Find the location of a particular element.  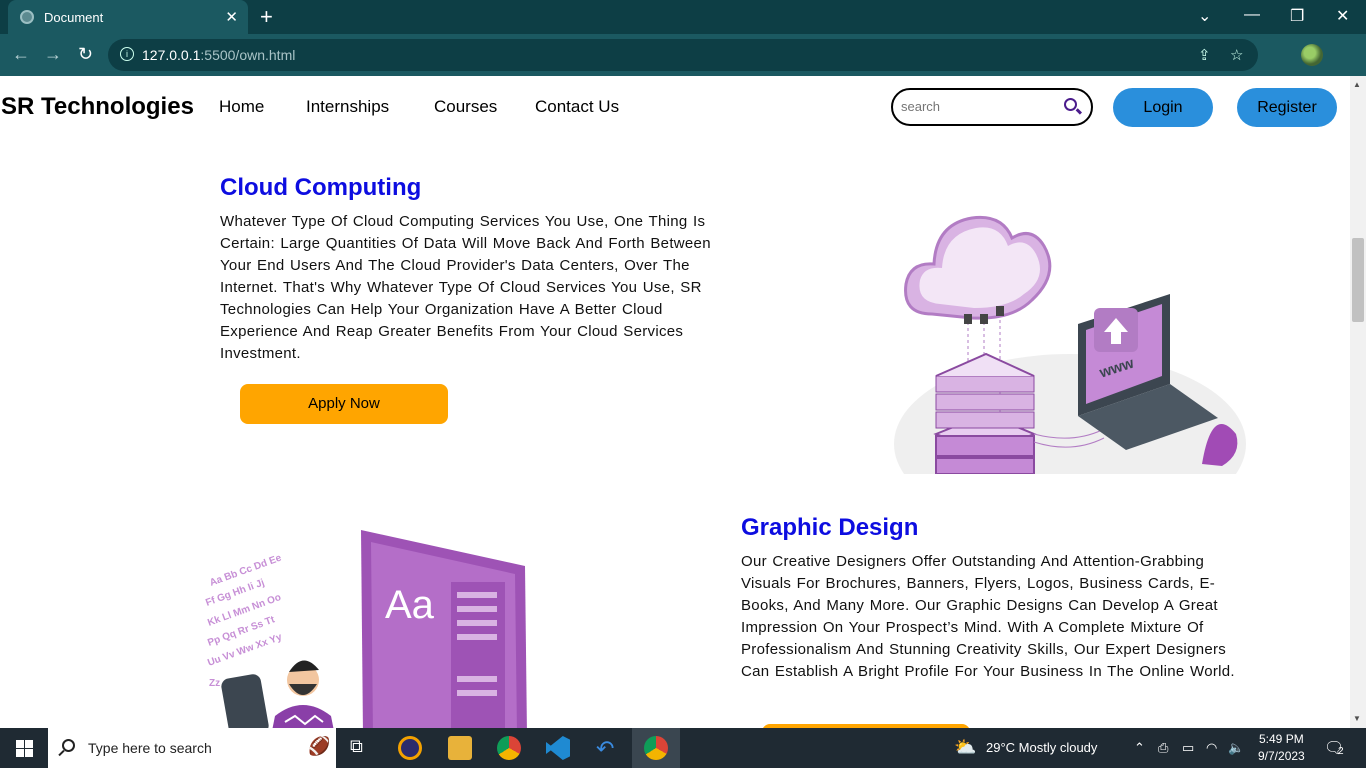

nav-contact-us: Contact Us is located at coordinates (577, 107).